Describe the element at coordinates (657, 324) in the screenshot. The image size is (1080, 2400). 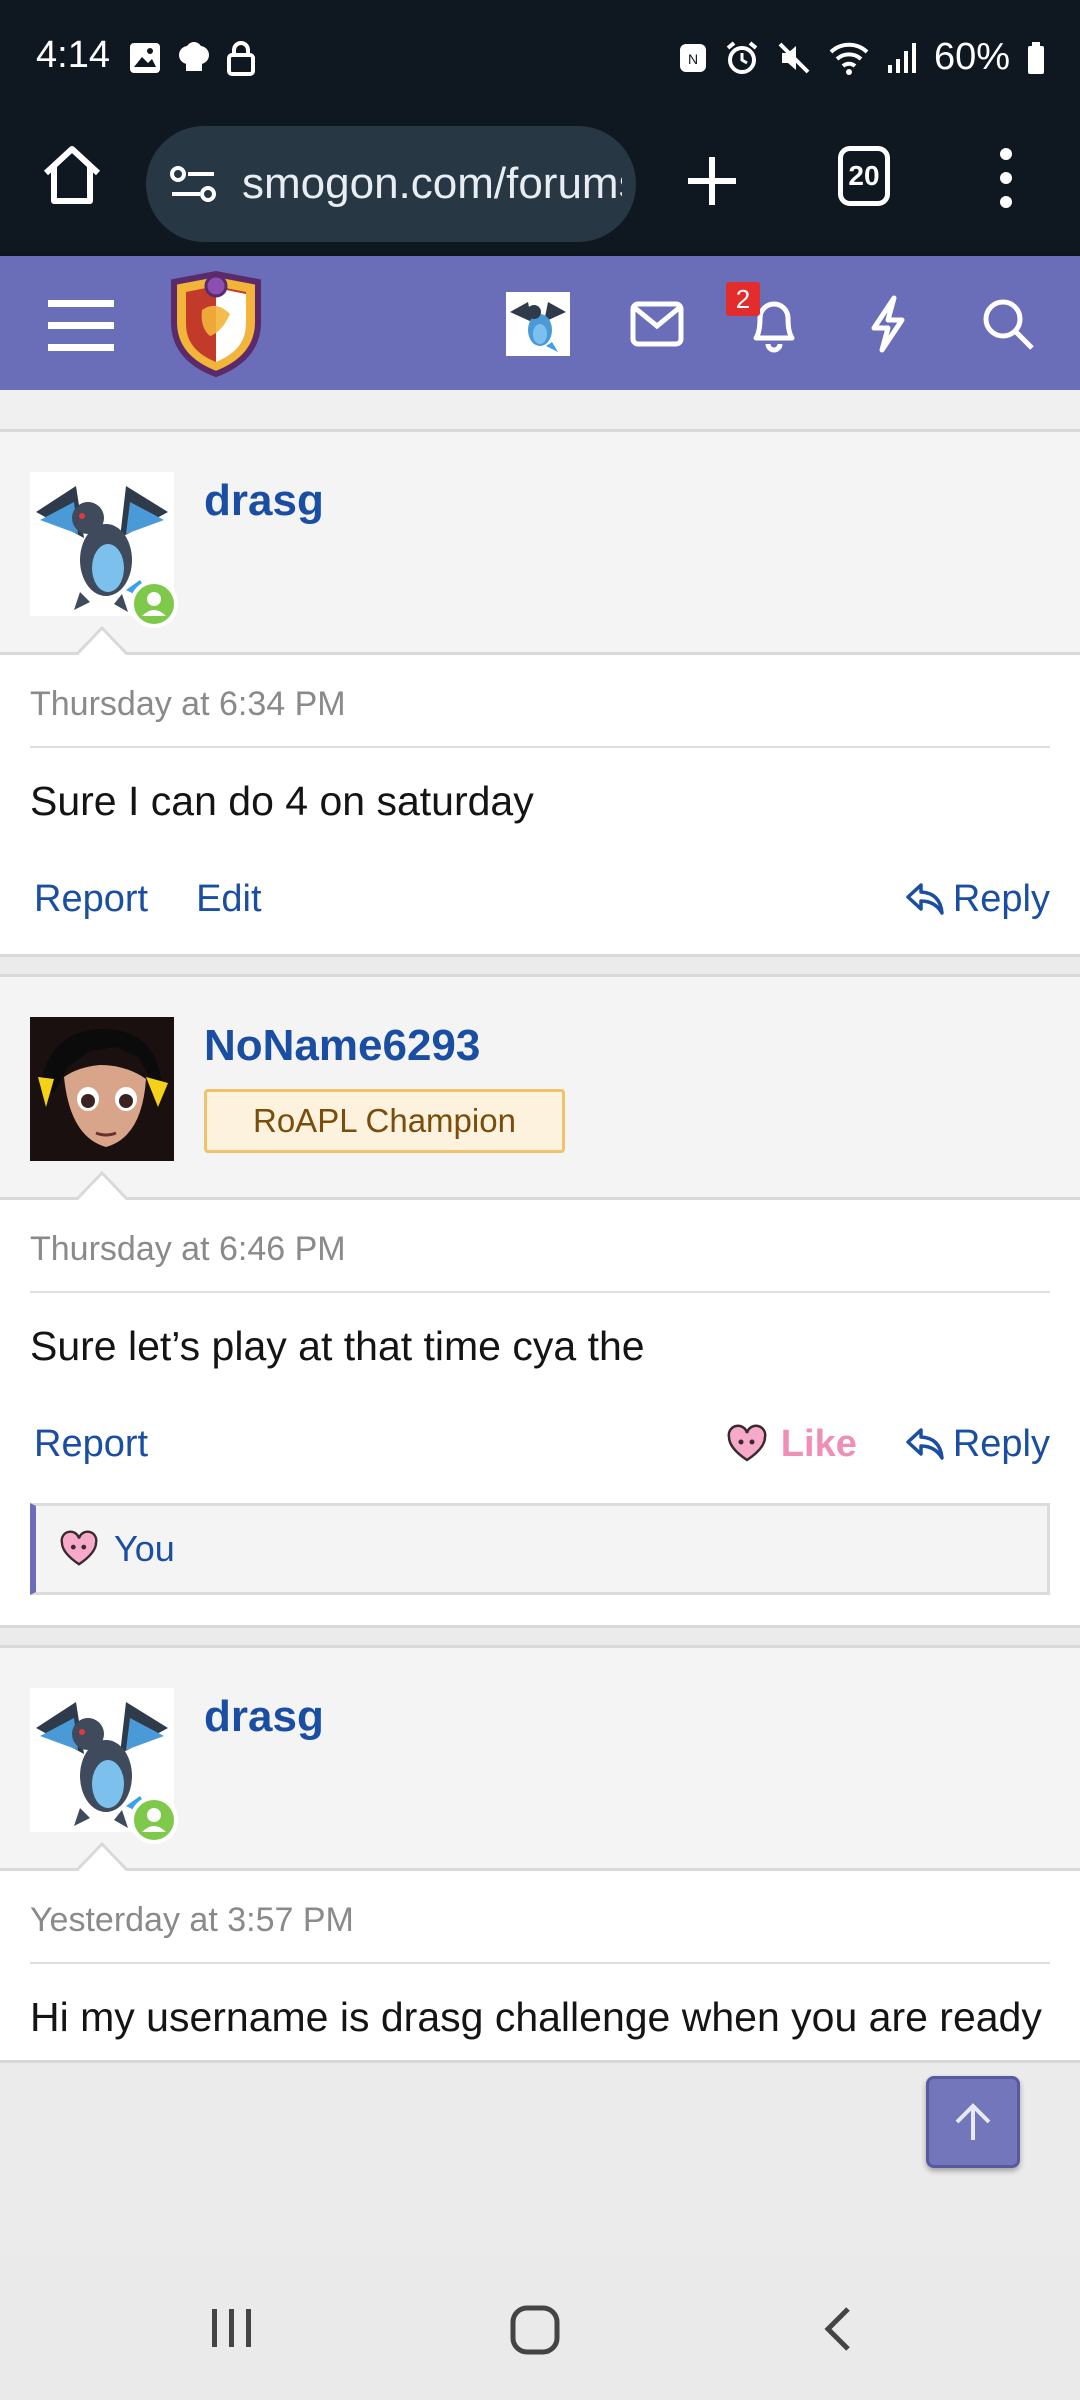
I see `mail-icon` at that location.